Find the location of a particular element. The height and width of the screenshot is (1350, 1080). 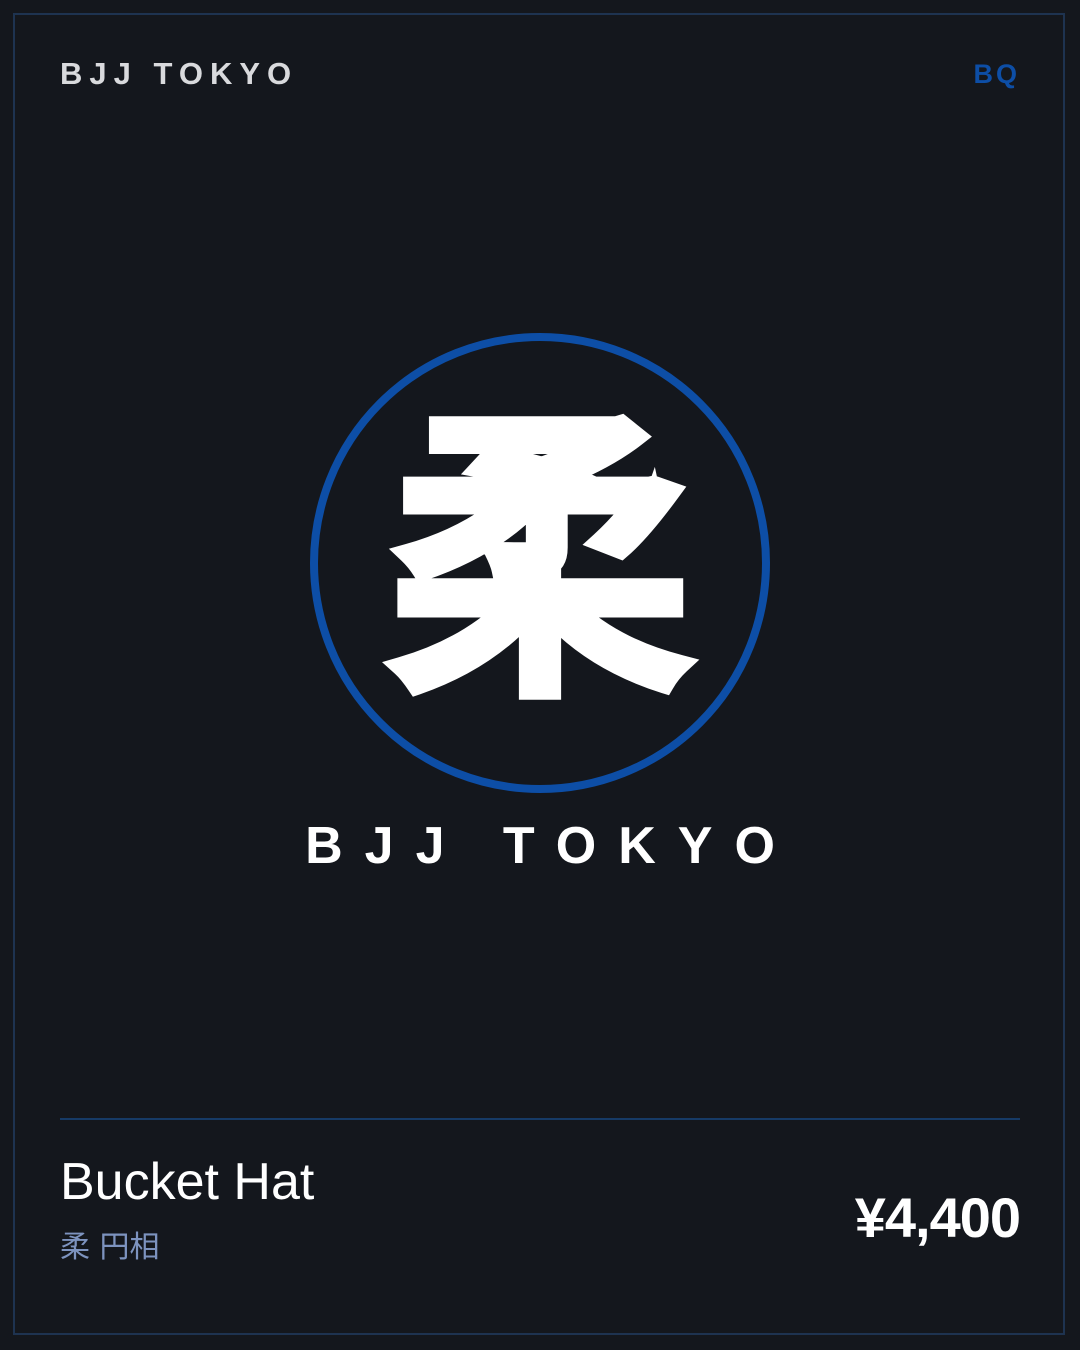

product-subtitle: 柔 円相 is located at coordinates (110, 1247).